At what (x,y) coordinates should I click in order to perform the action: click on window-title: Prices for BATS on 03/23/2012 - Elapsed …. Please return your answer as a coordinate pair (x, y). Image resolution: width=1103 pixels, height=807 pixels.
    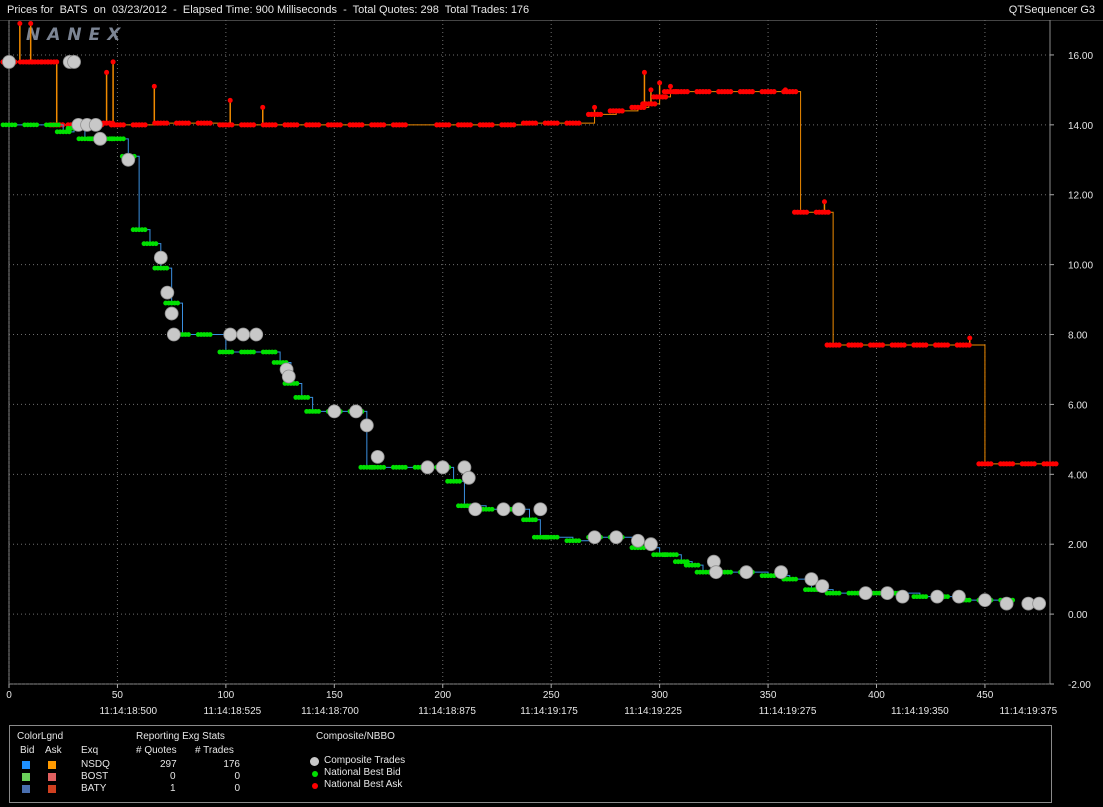
    Looking at the image, I should click on (268, 10).